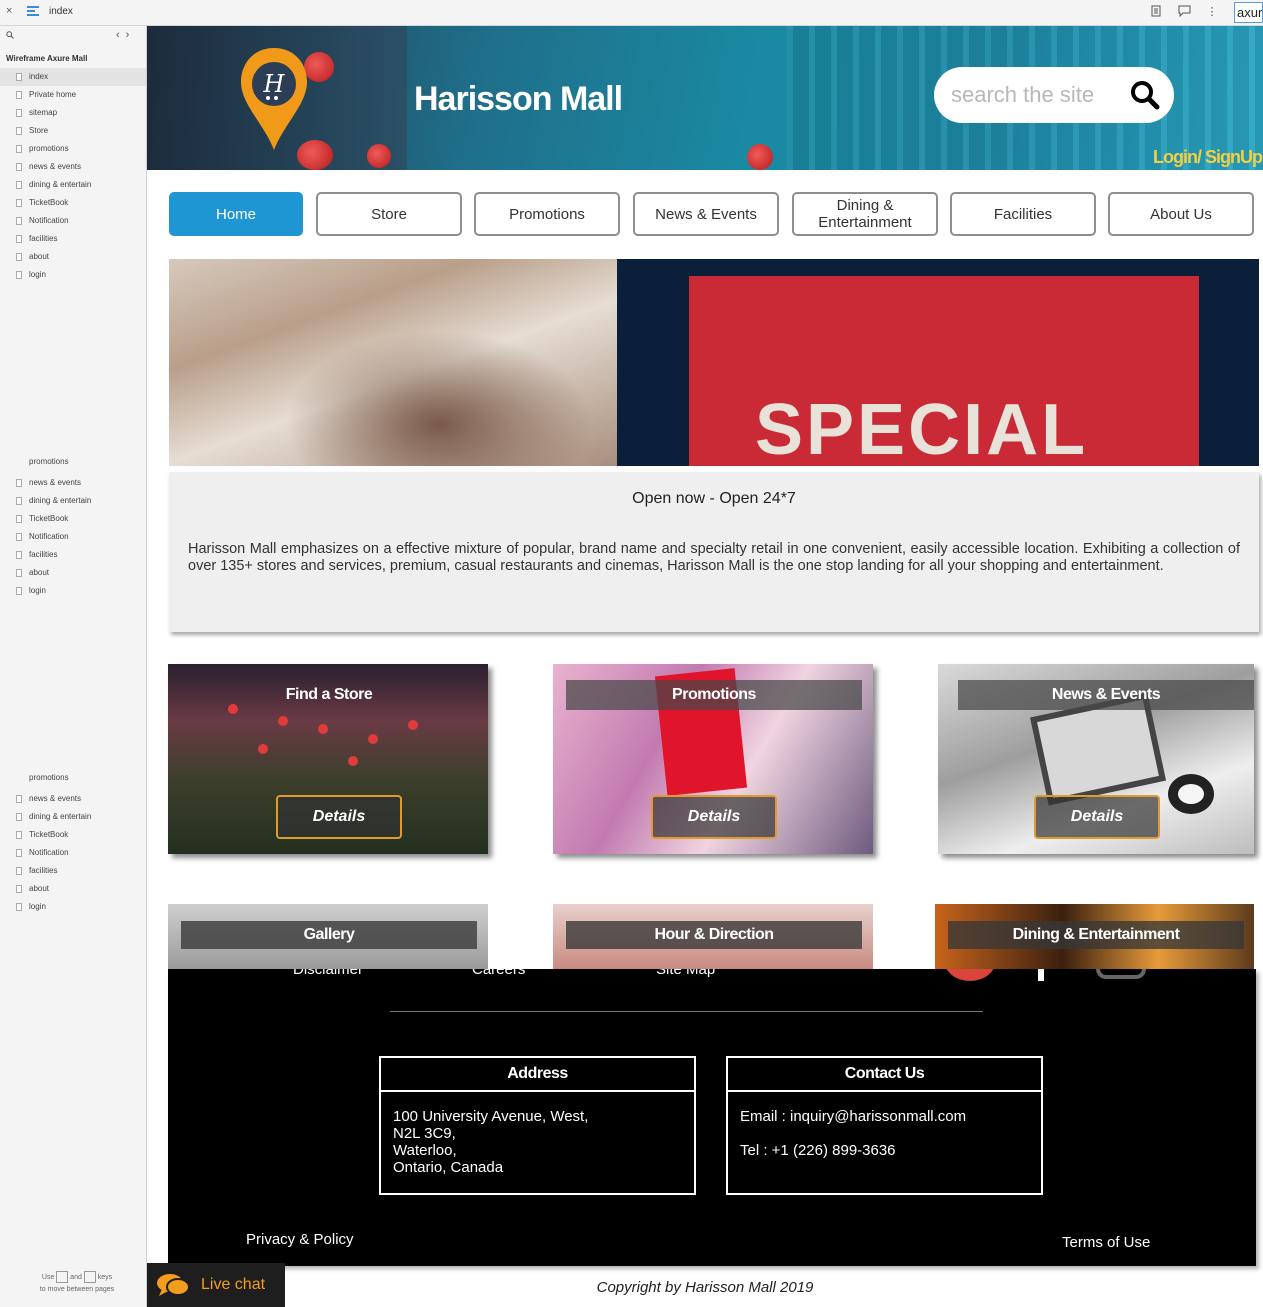  What do you see at coordinates (547, 214) in the screenshot?
I see `nav-promotions: Promotions` at bounding box center [547, 214].